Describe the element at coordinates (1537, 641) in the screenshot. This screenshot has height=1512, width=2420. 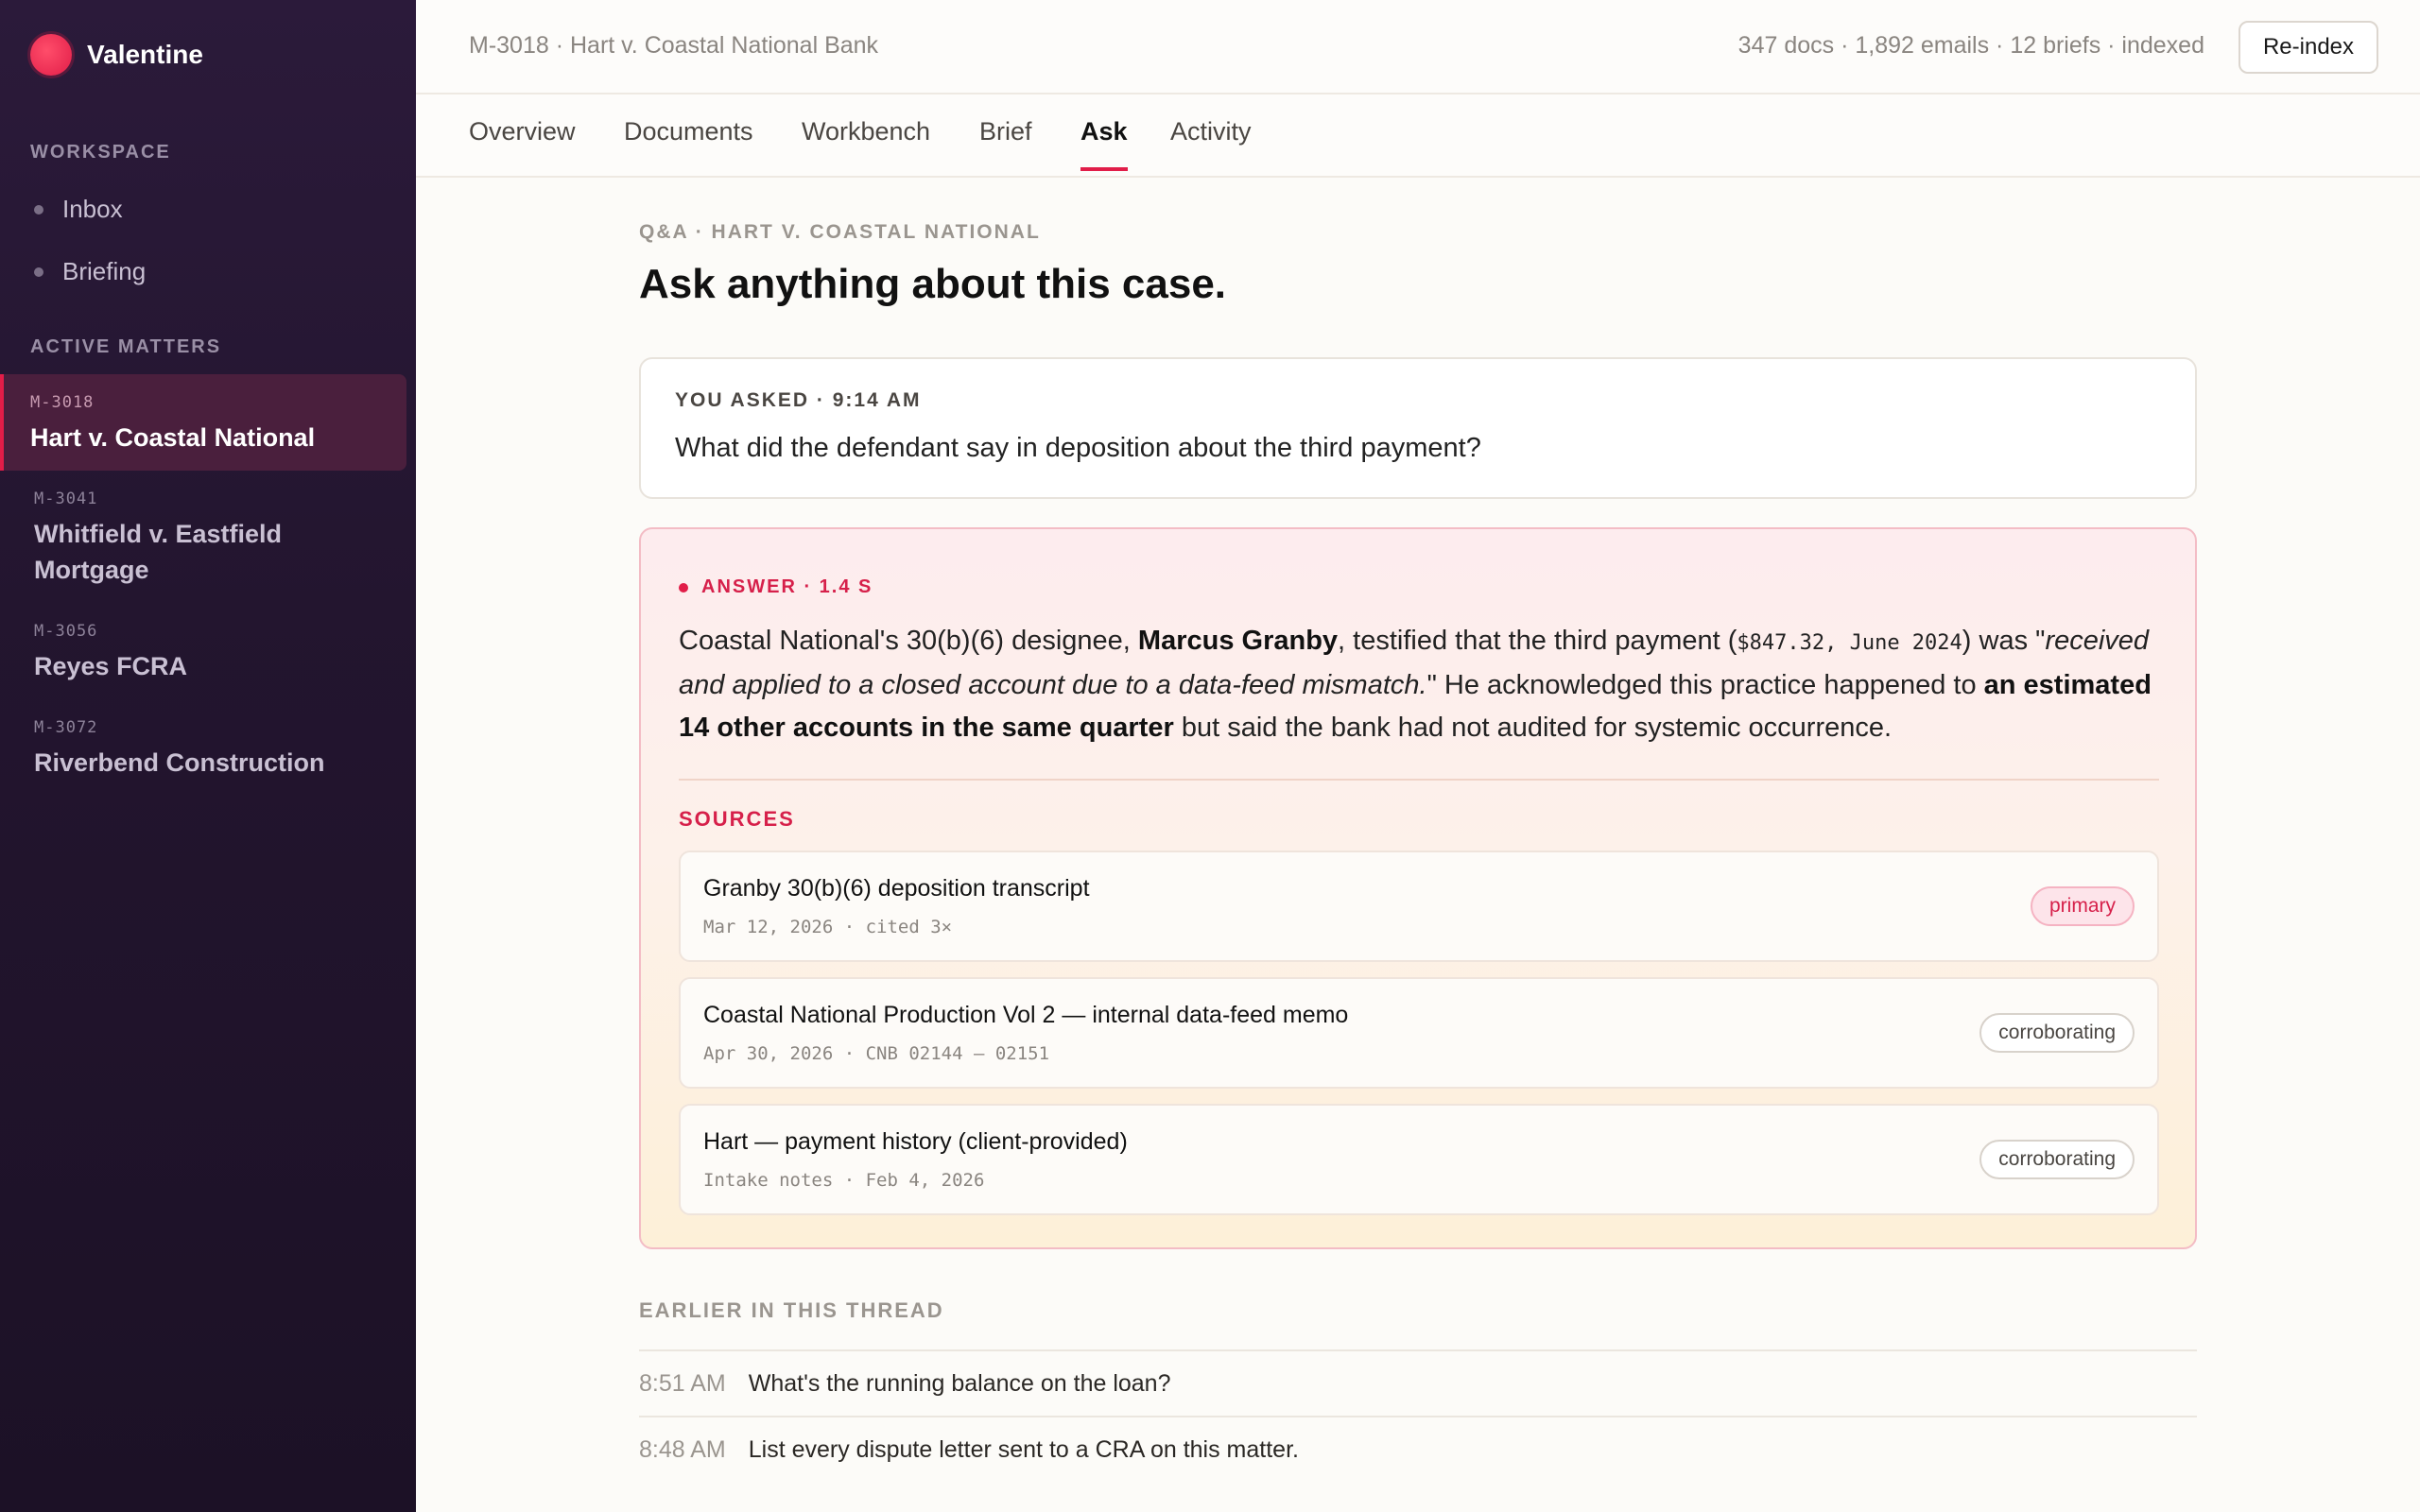
I see `answer-part: , testified that the third payment (` at that location.